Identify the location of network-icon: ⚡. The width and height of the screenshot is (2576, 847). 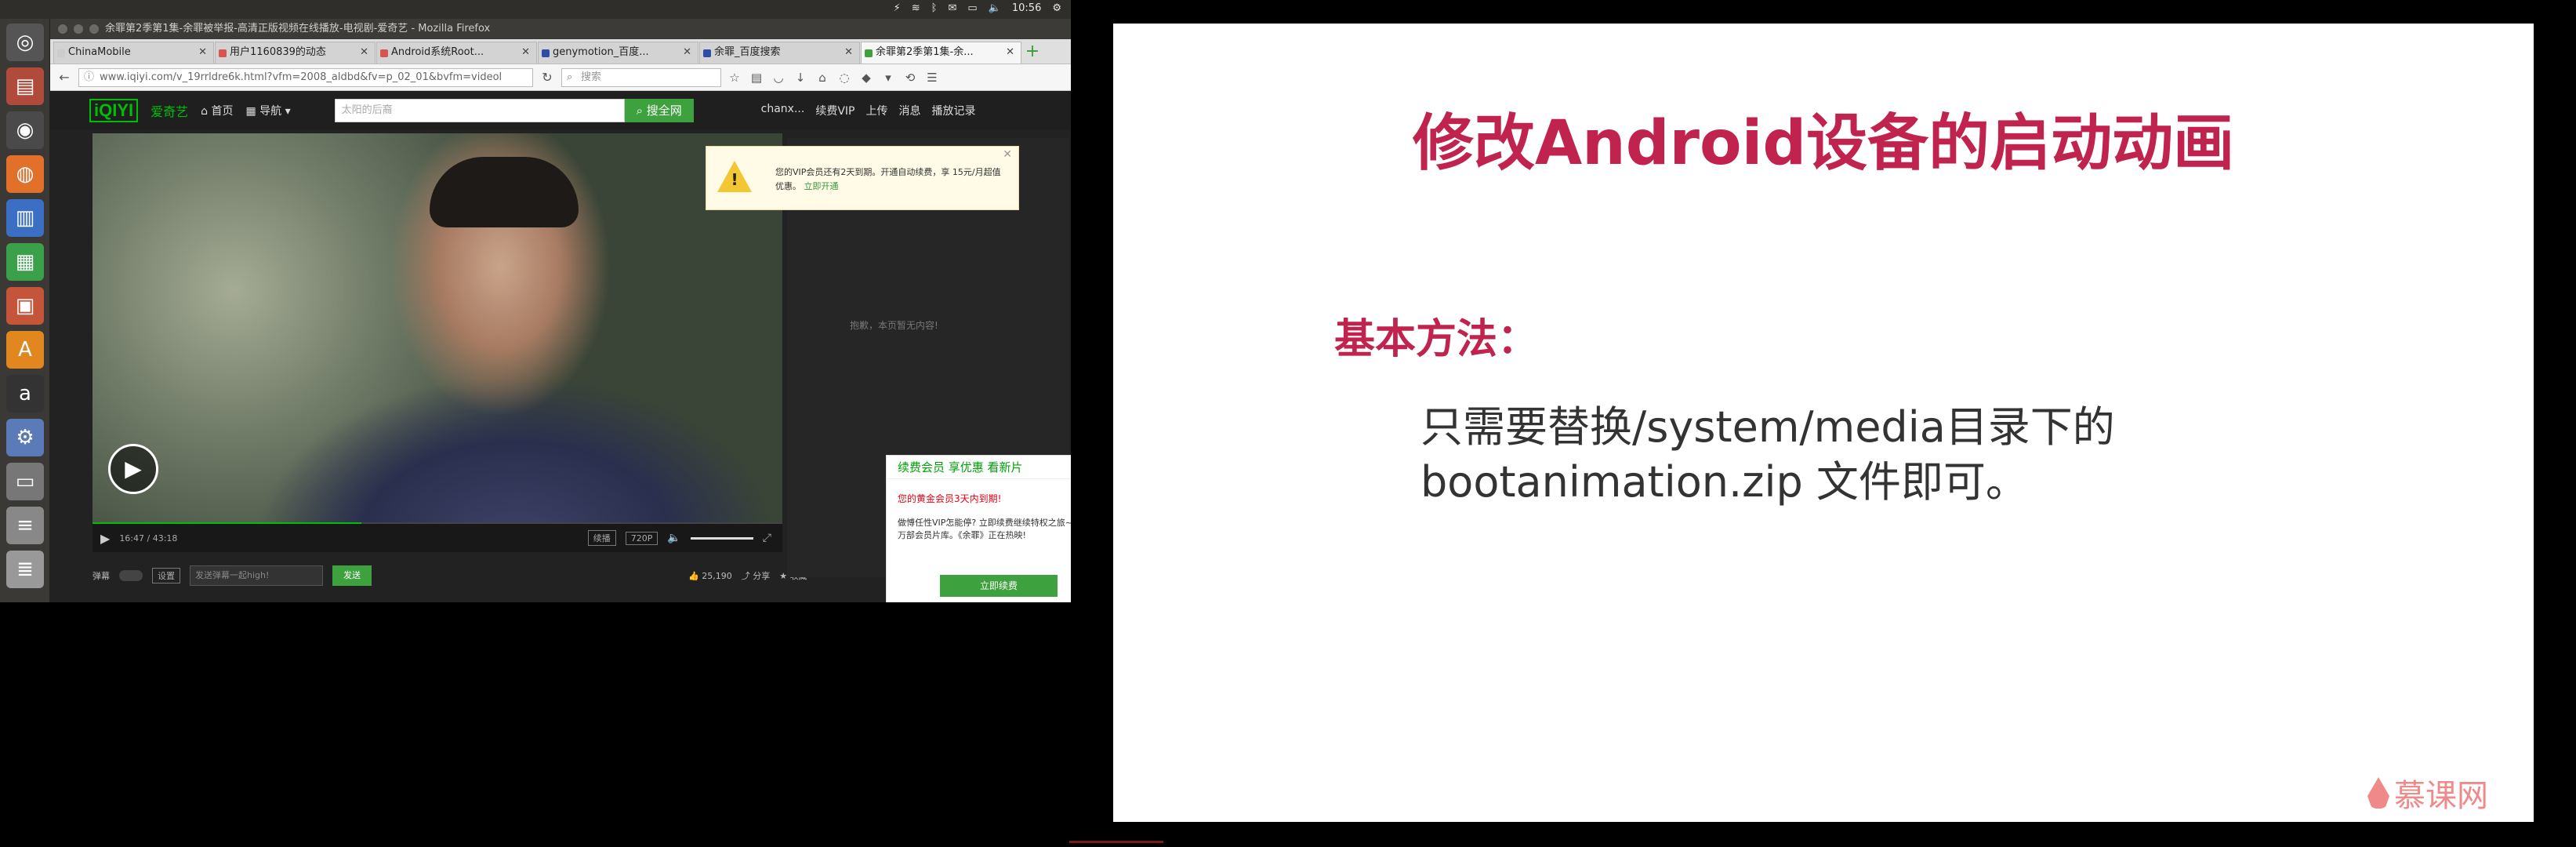
(898, 8).